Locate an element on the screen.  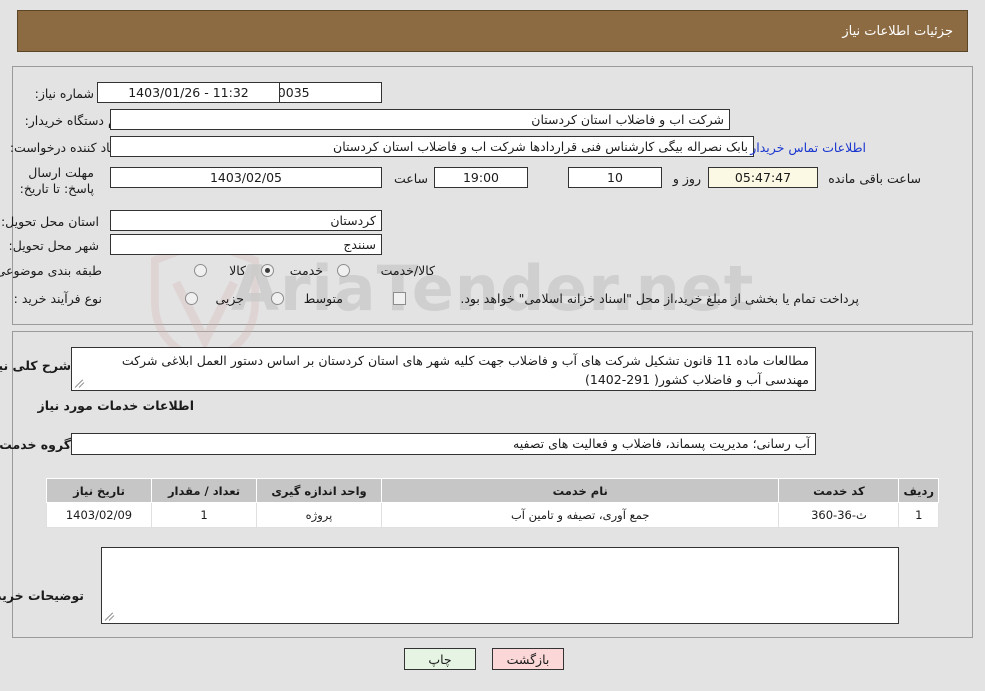
service-group-label: گروه خدمت: is located at coordinates (36, 444).